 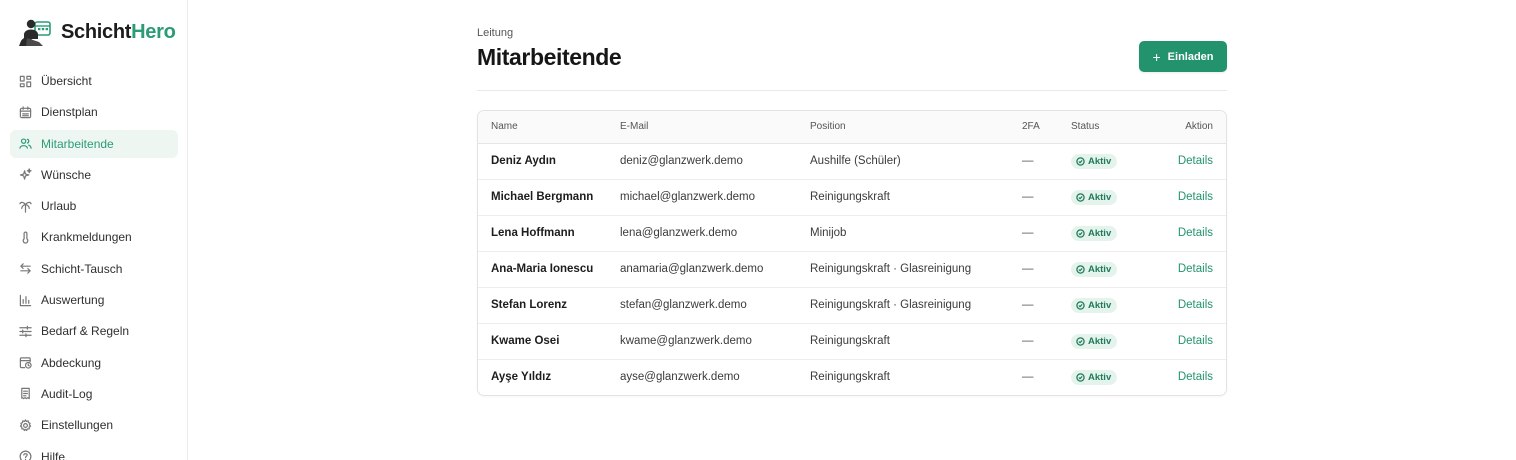 I want to click on sidebar-item-abdeckung: Abdeckung, so click(x=94, y=363).